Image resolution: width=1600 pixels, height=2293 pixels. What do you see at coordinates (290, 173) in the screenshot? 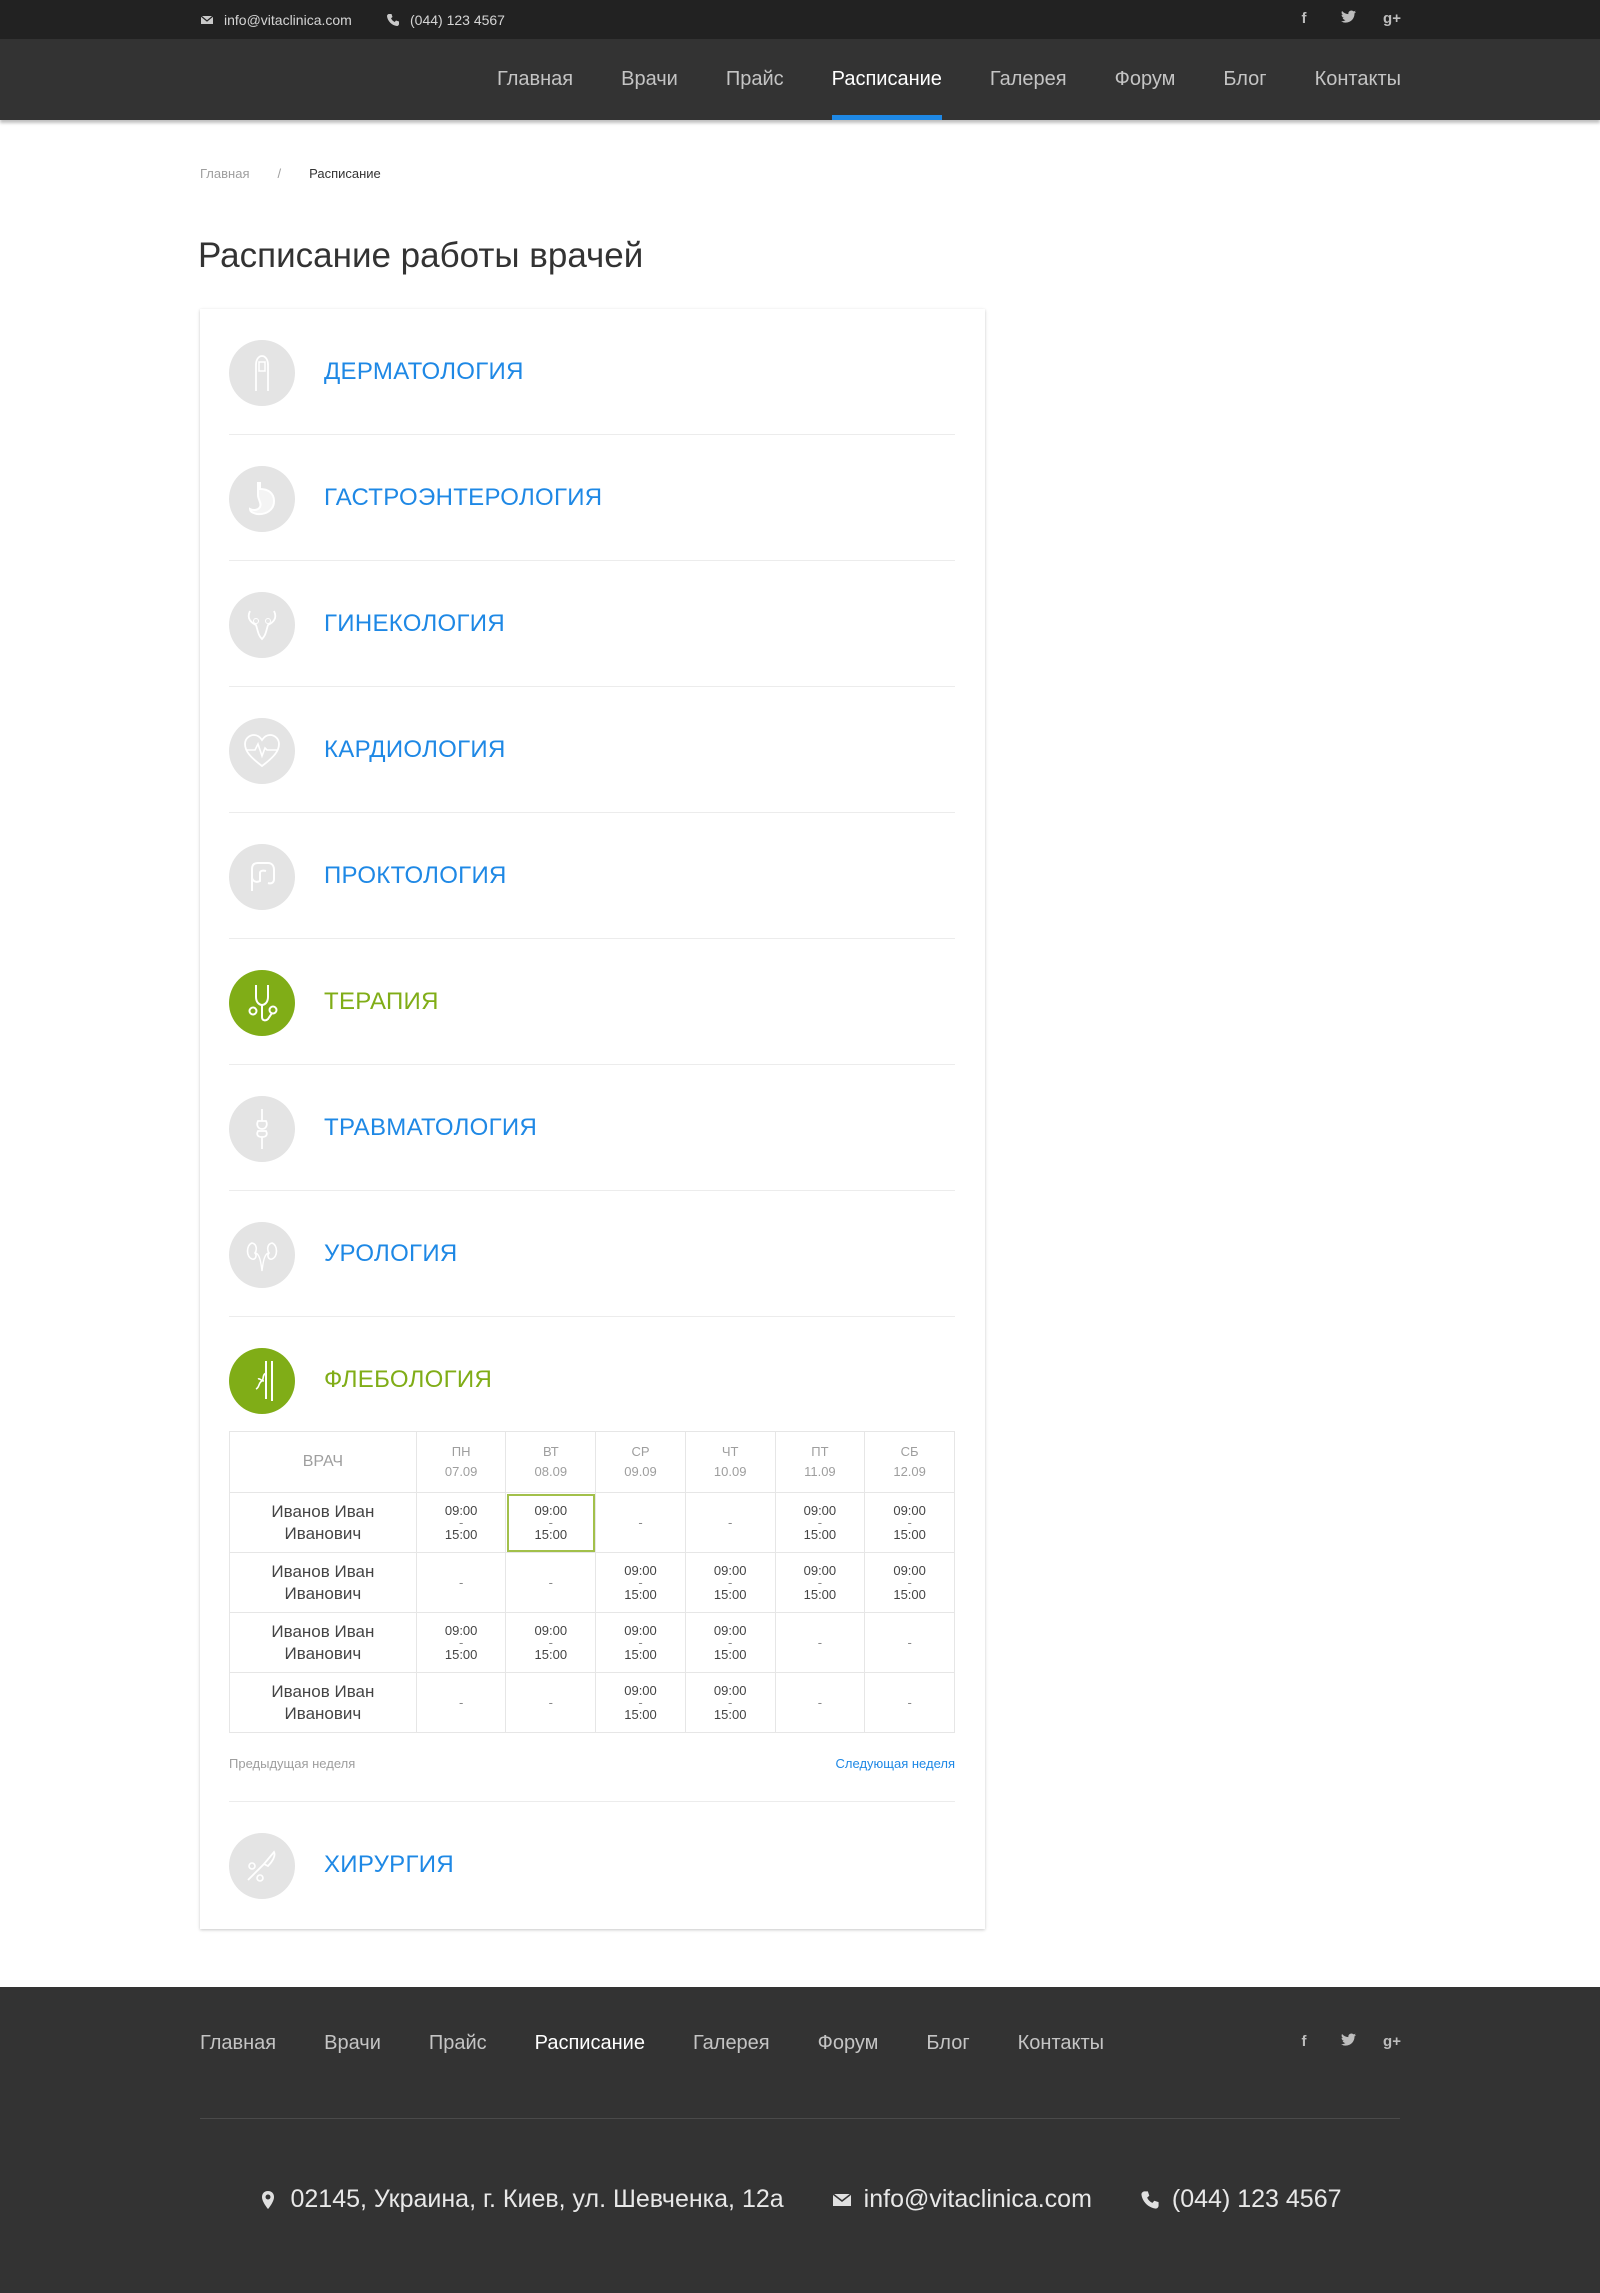
I see `breadcrumb: Главная / Расписание` at bounding box center [290, 173].